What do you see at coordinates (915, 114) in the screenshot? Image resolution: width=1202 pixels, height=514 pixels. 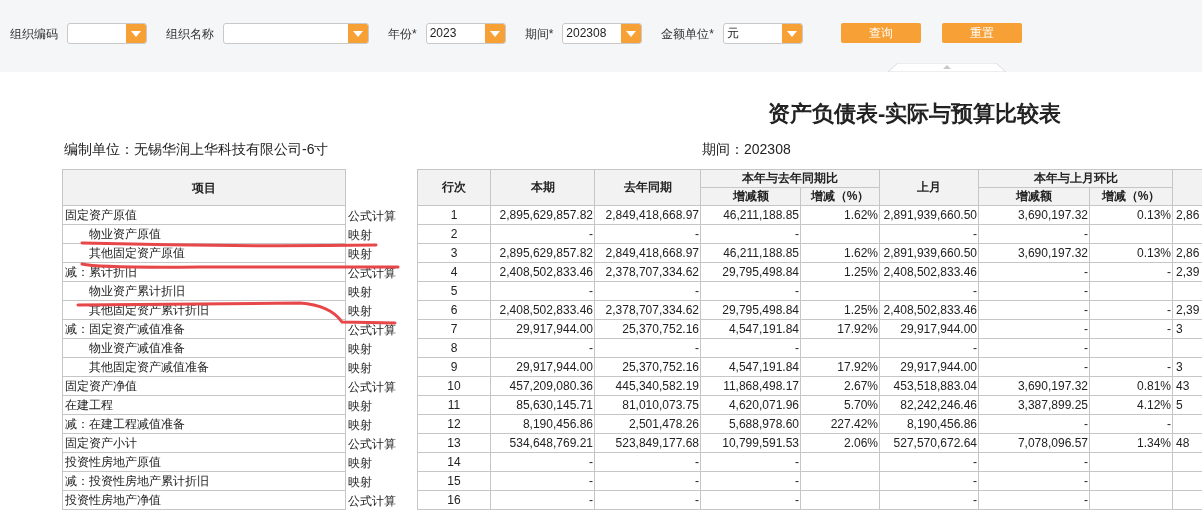 I see `report-title: 资产负债表-实际与预算比较表` at bounding box center [915, 114].